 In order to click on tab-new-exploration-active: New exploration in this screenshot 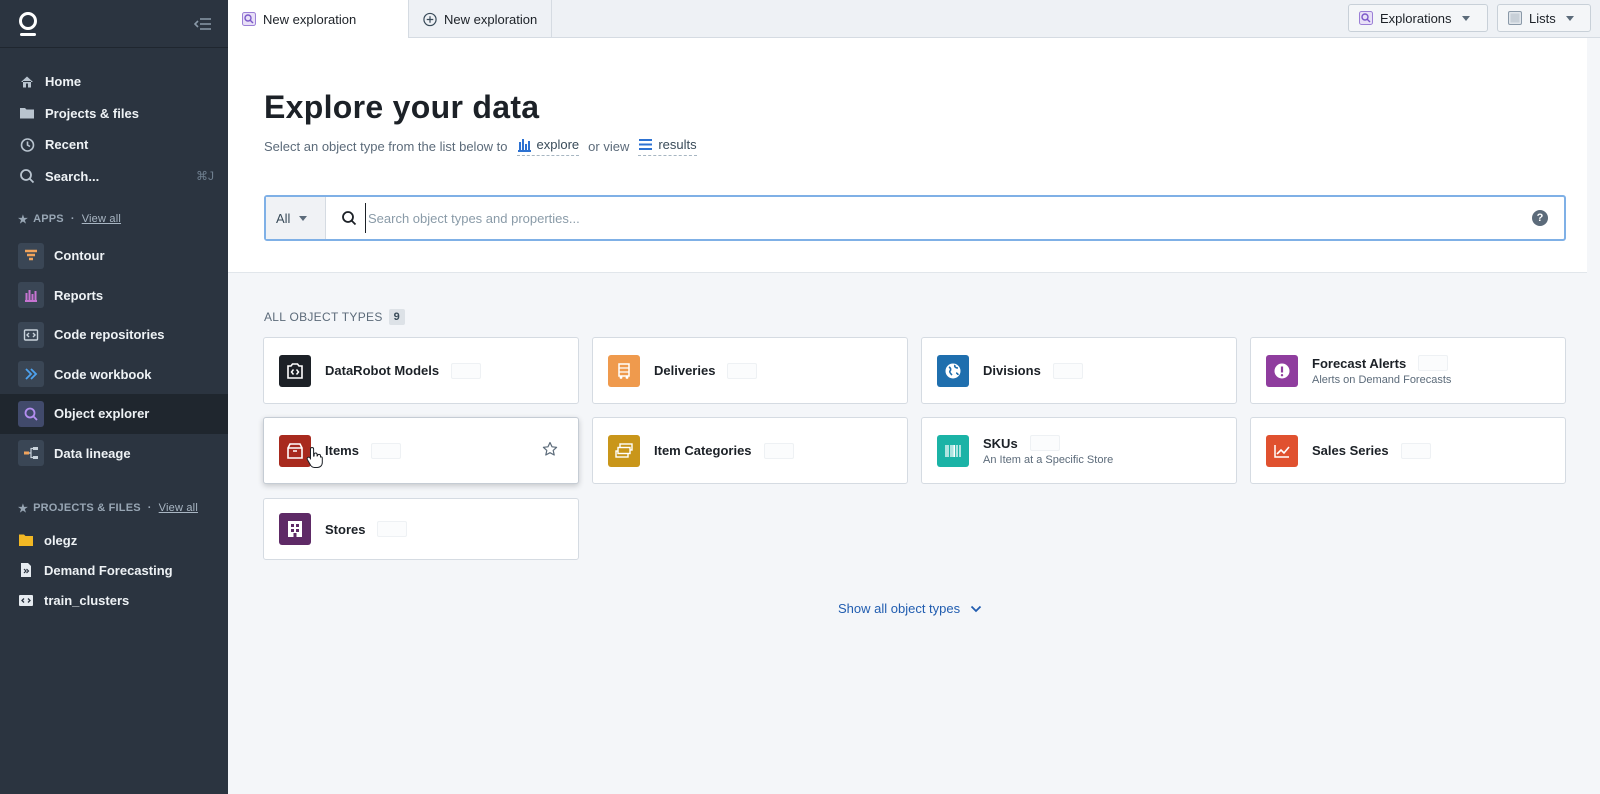, I will do `click(318, 19)`.